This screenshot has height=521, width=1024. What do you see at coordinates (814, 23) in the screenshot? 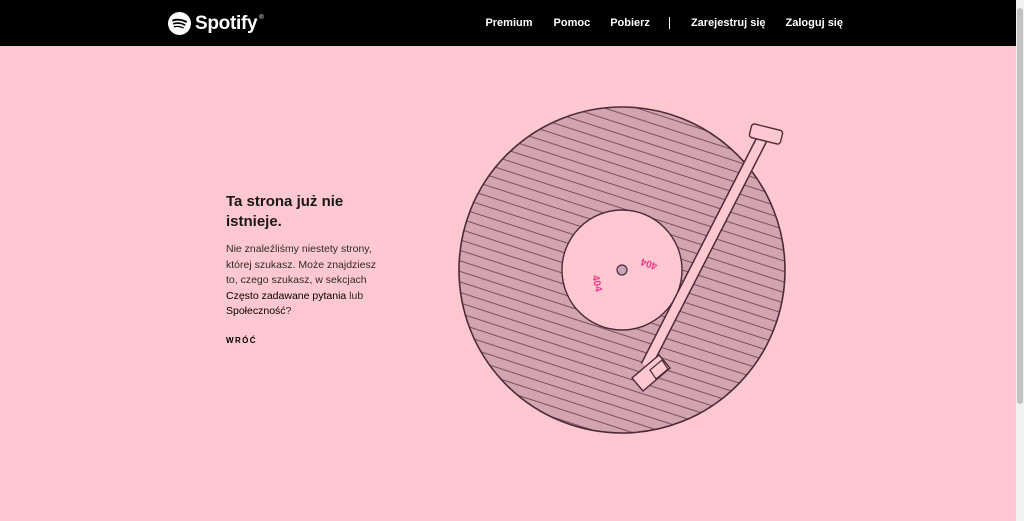
I see `nav-login-link: Zaloguj się` at bounding box center [814, 23].